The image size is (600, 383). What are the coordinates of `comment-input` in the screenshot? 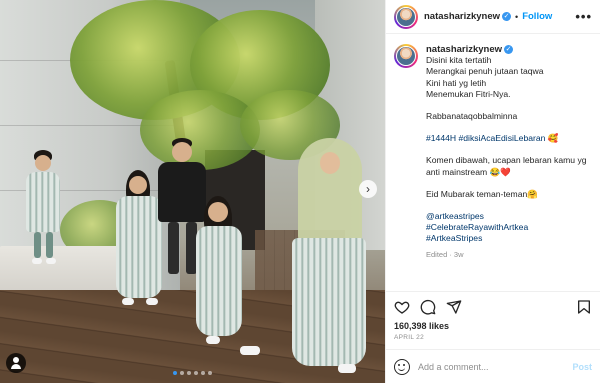 It's located at (495, 366).